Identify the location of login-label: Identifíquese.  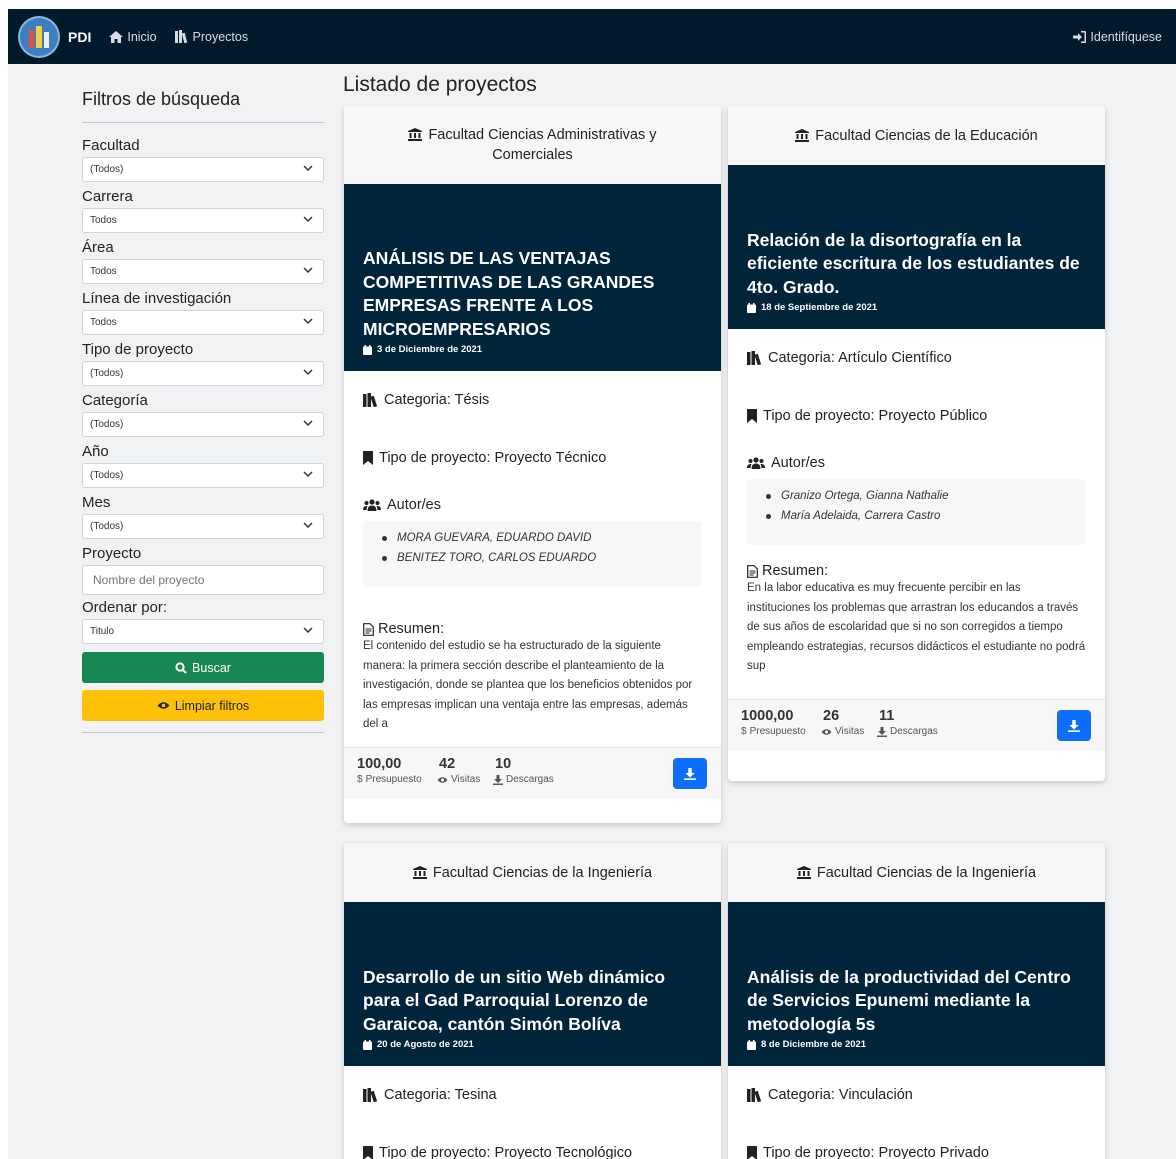
(1126, 36).